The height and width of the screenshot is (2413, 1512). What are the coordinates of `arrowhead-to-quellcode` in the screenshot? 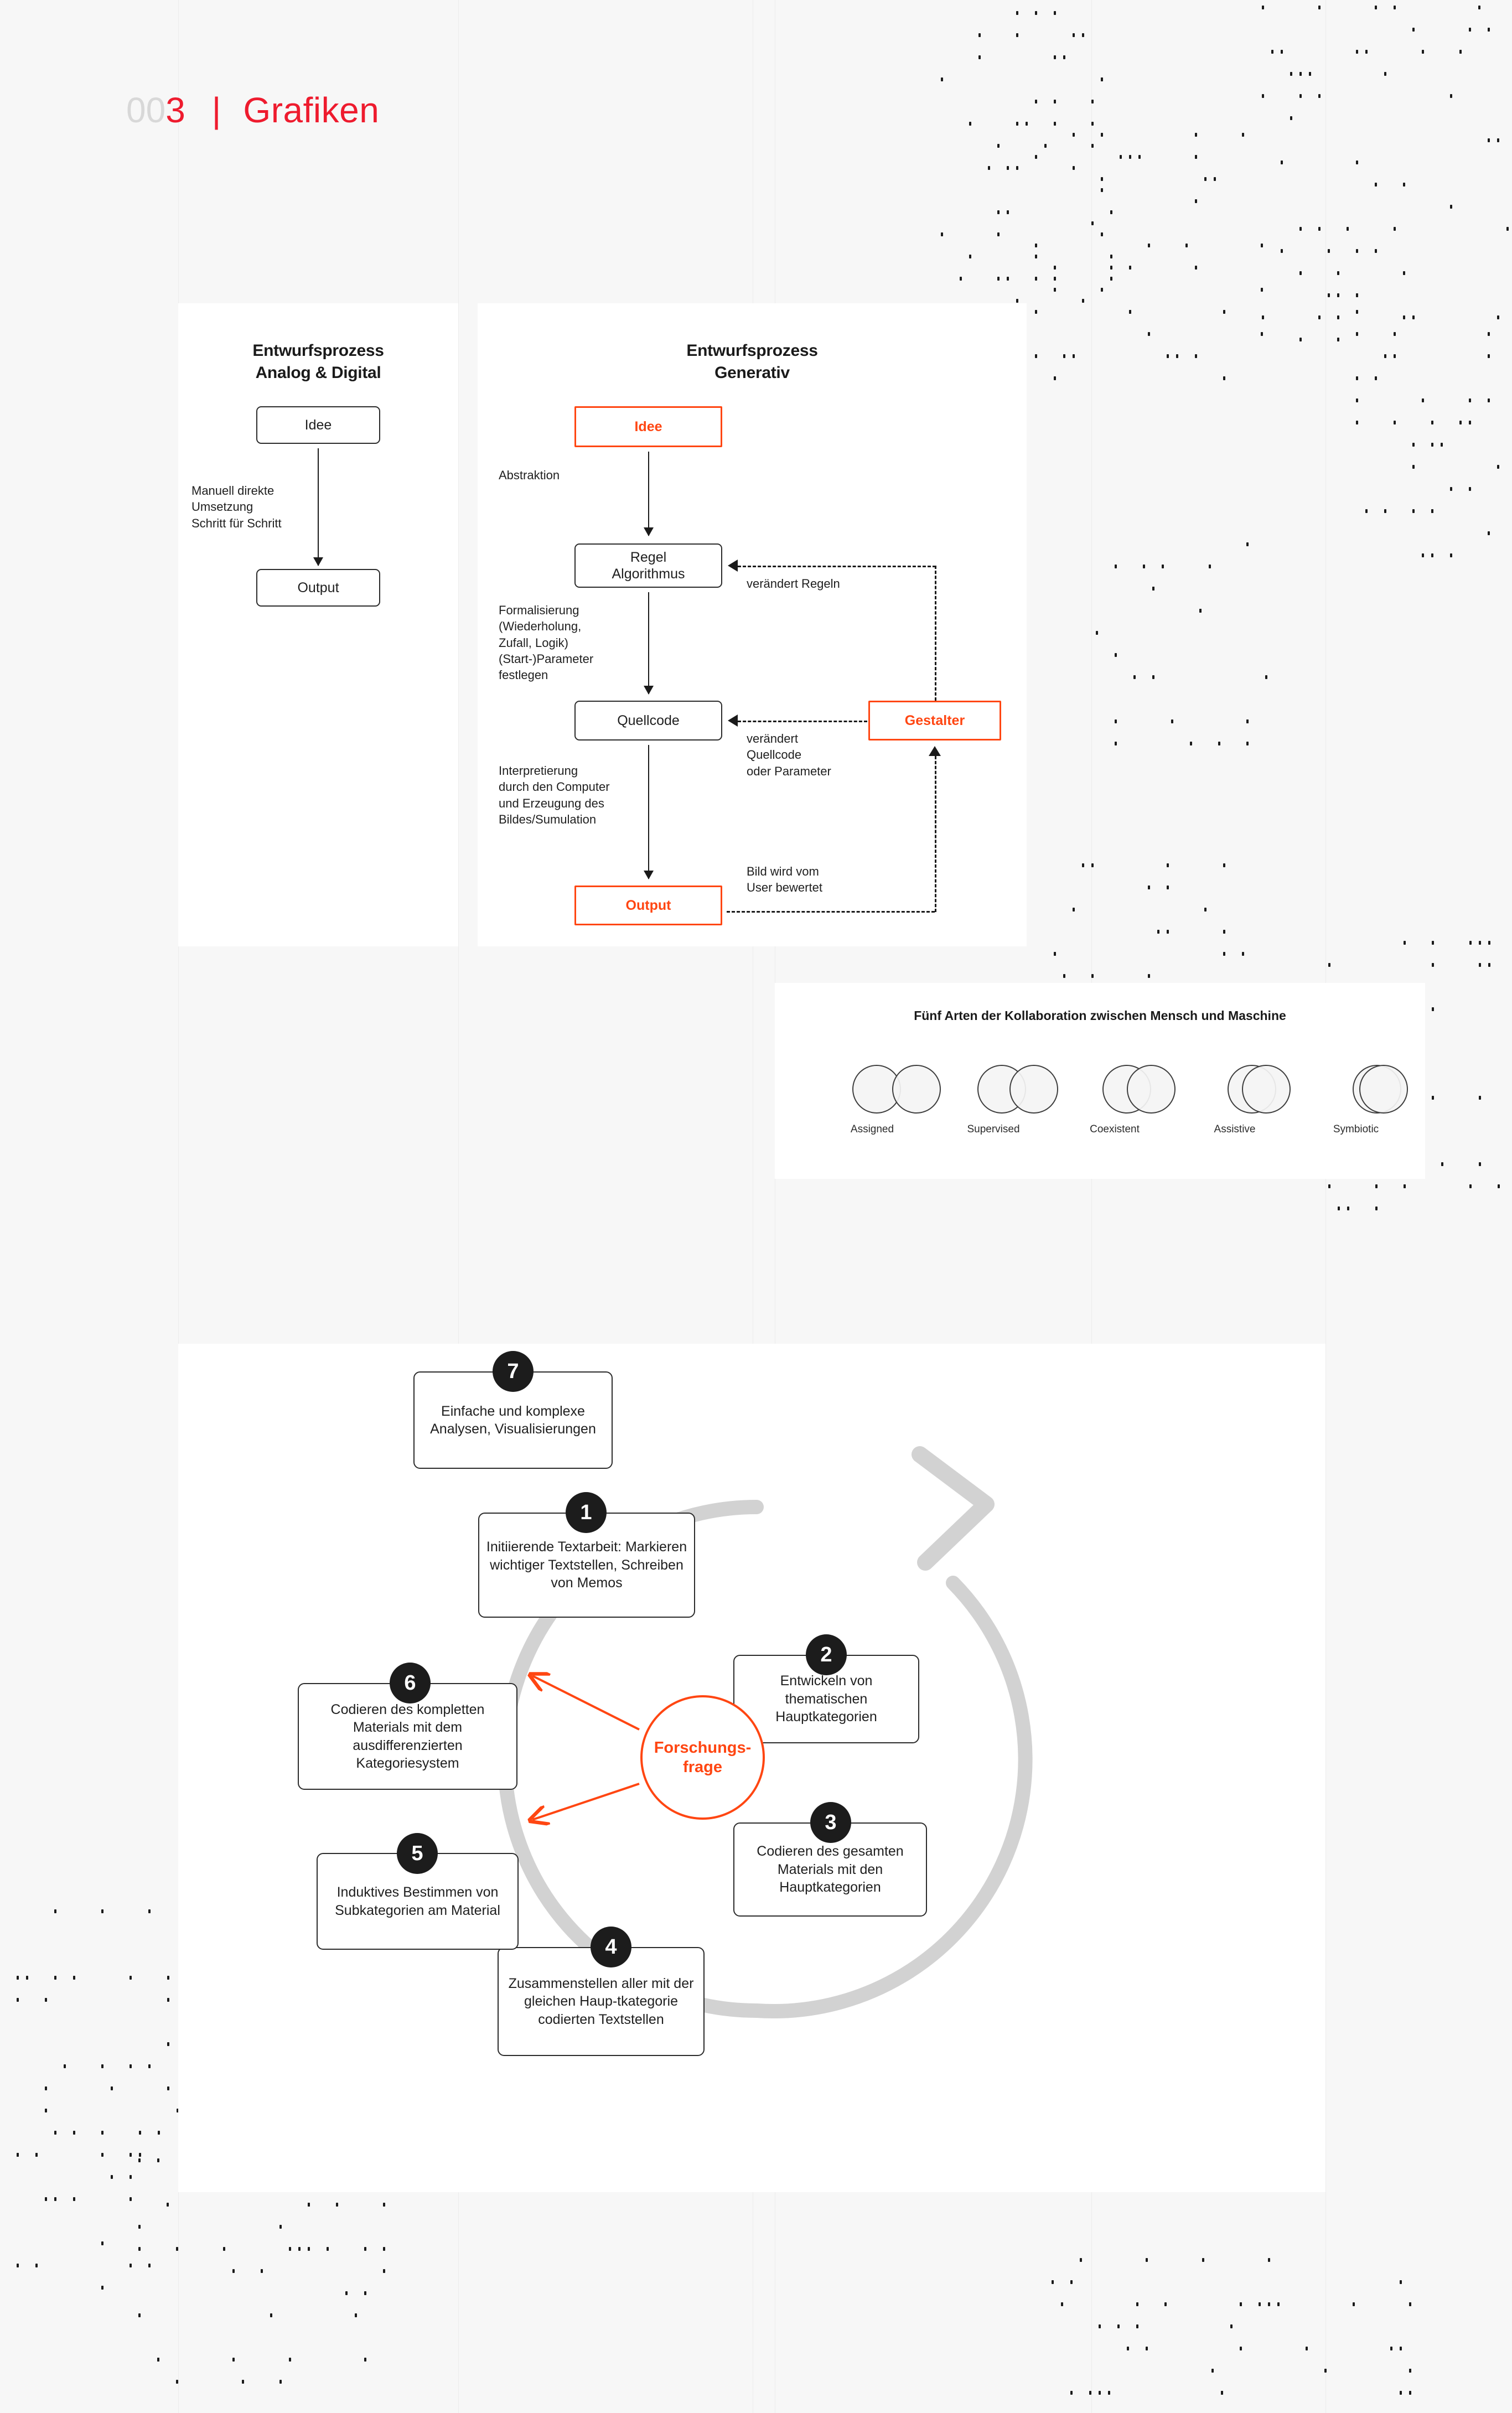 It's located at (733, 721).